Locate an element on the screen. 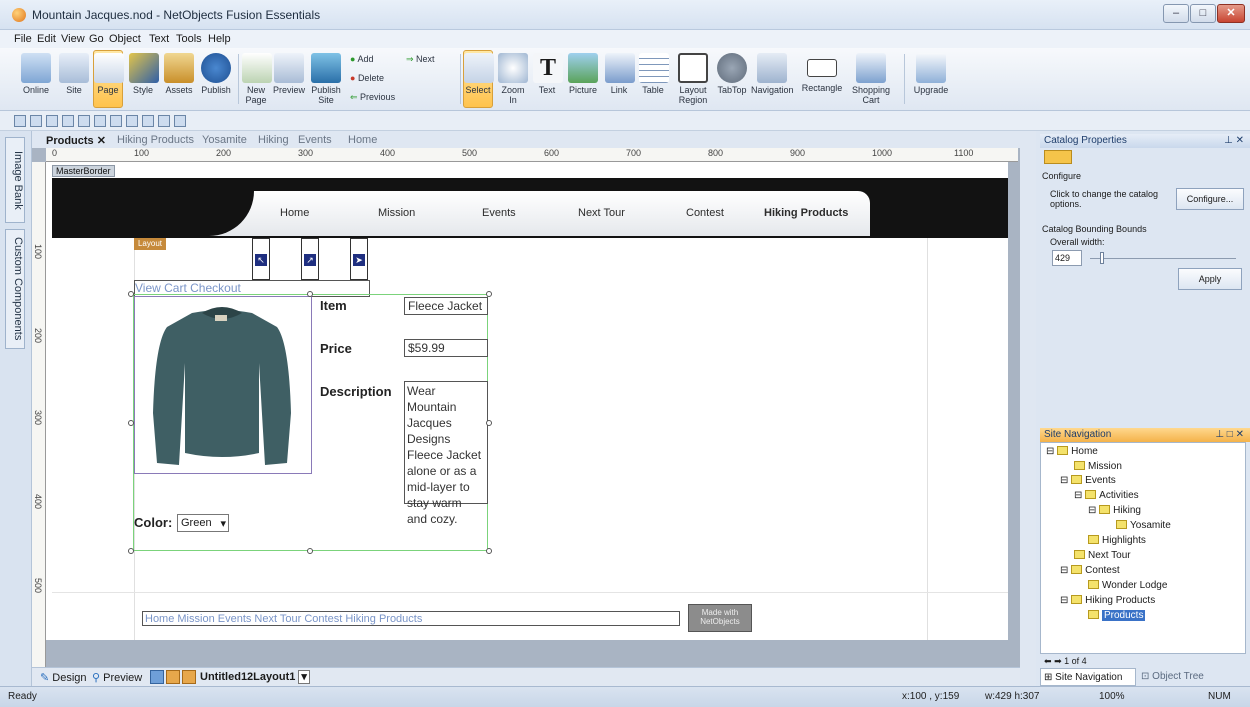 This screenshot has height=707, width=1250. tree-pager: ⬅ ➡ 1 of 4 is located at coordinates (1065, 661).